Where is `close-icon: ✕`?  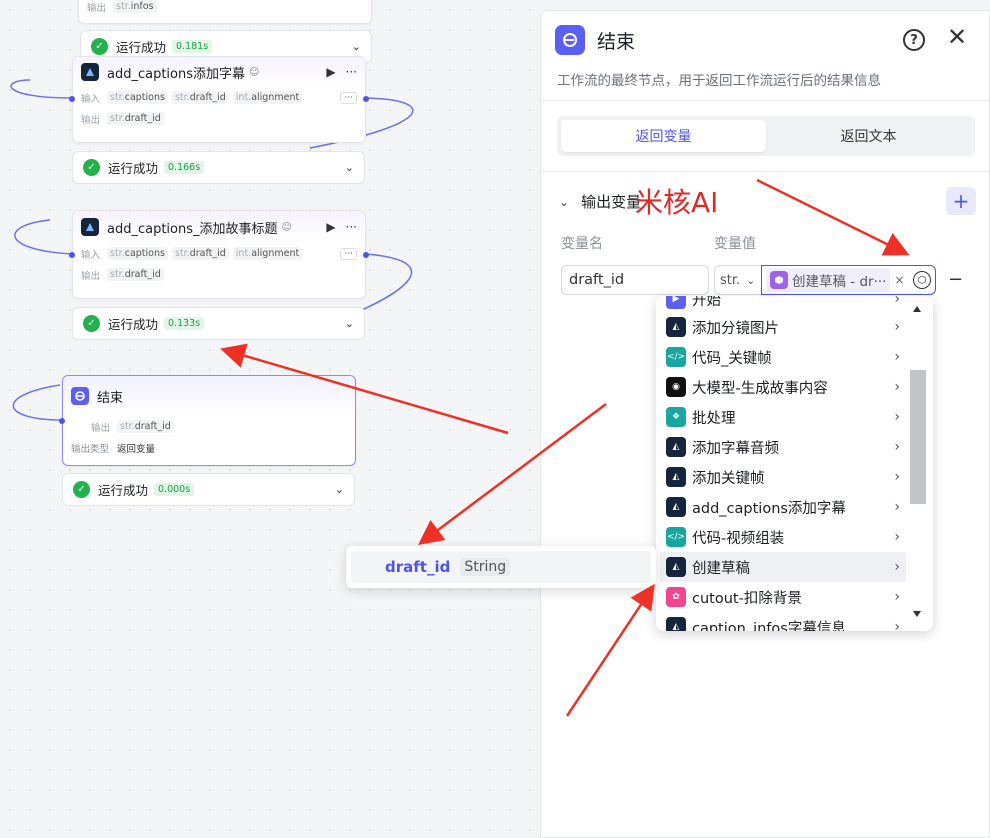
close-icon: ✕ is located at coordinates (957, 37).